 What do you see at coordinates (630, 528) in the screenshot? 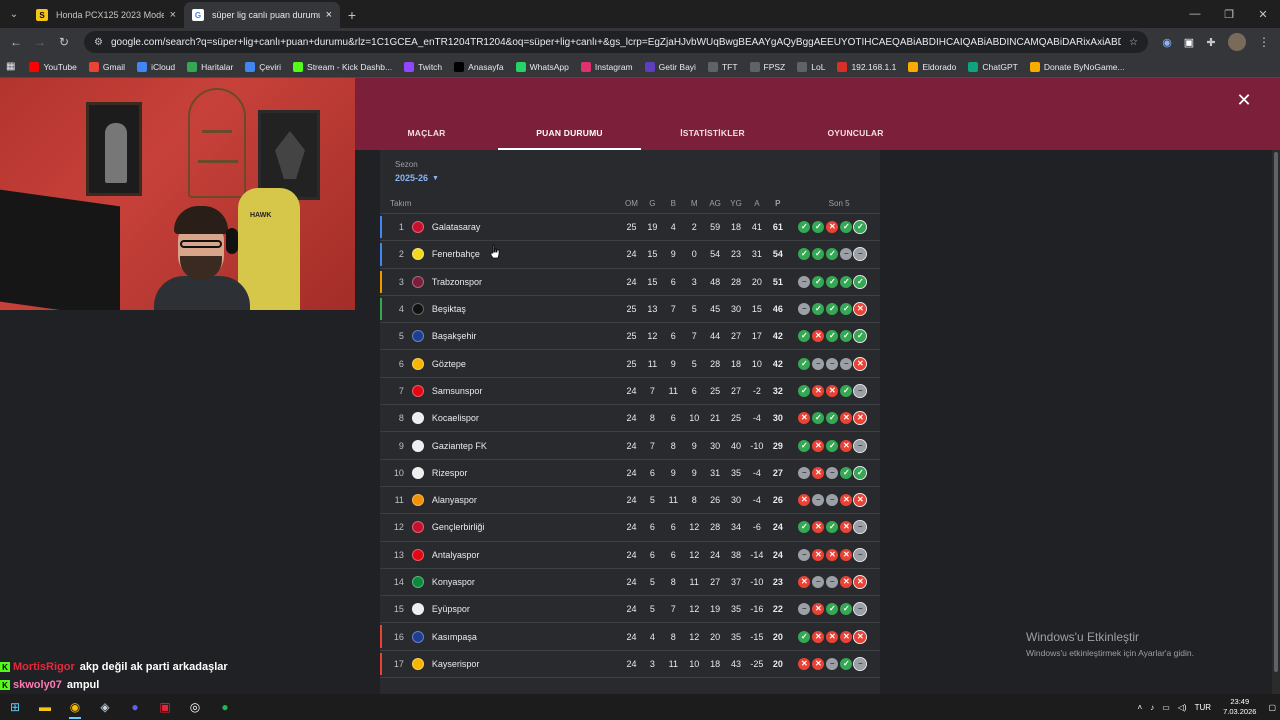
I see `table-row: 12 Gençlerbirliği 24 6 6 12 28 34 -6 24 ✓ ✕ ✓ ✕ –` at bounding box center [630, 528].